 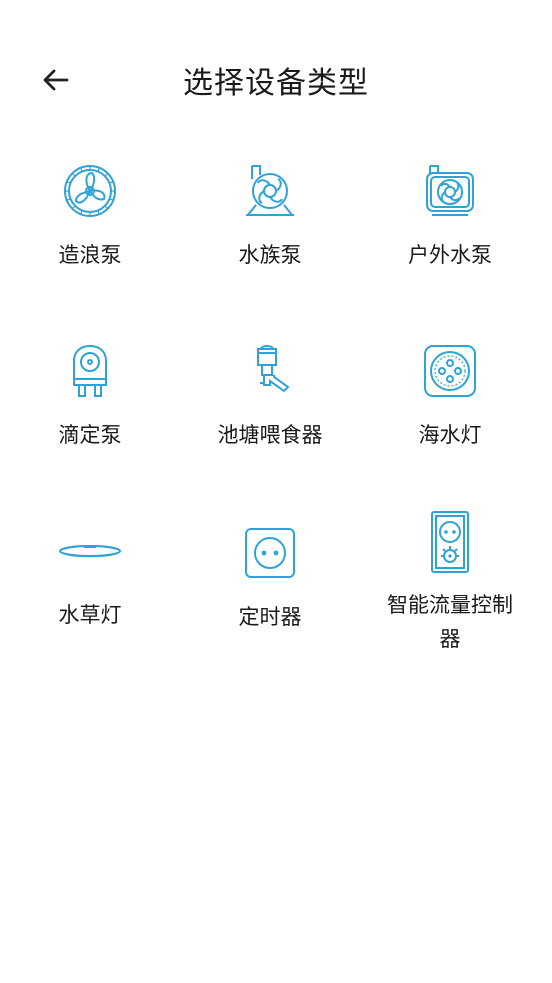 I want to click on timer-socket-icon, so click(x=270, y=553).